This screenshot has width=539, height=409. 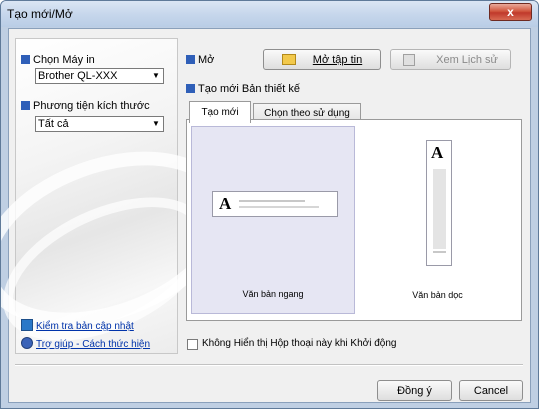 I want to click on printer-label: Chọn Máy in, so click(x=58, y=60).